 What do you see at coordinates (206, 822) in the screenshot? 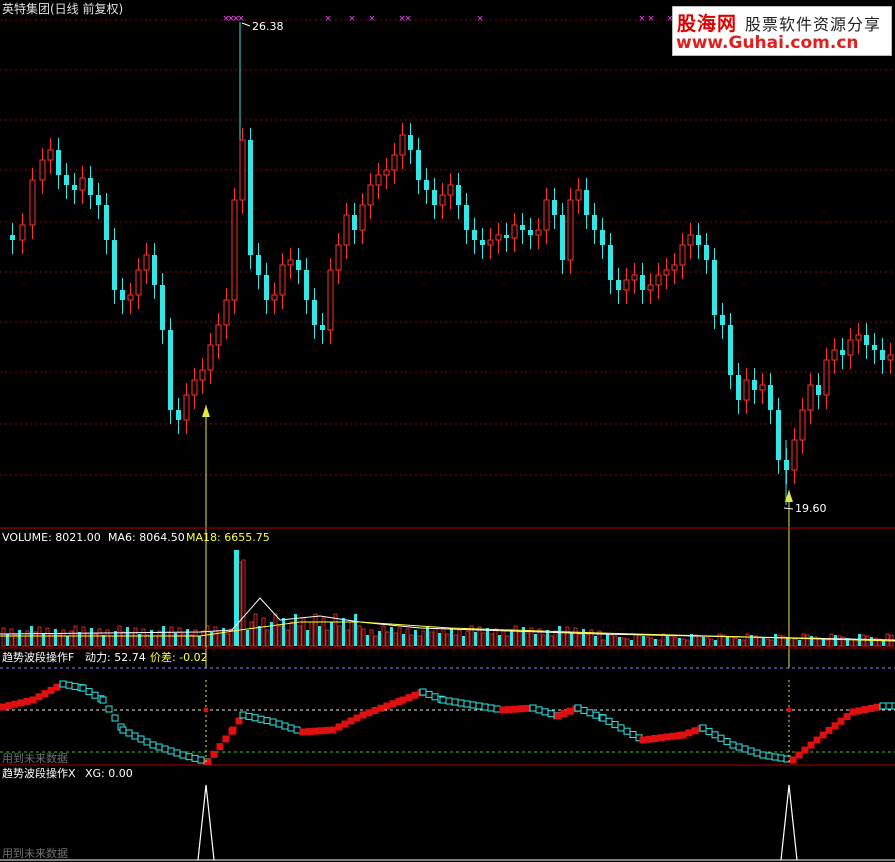
I see `signal-spike` at bounding box center [206, 822].